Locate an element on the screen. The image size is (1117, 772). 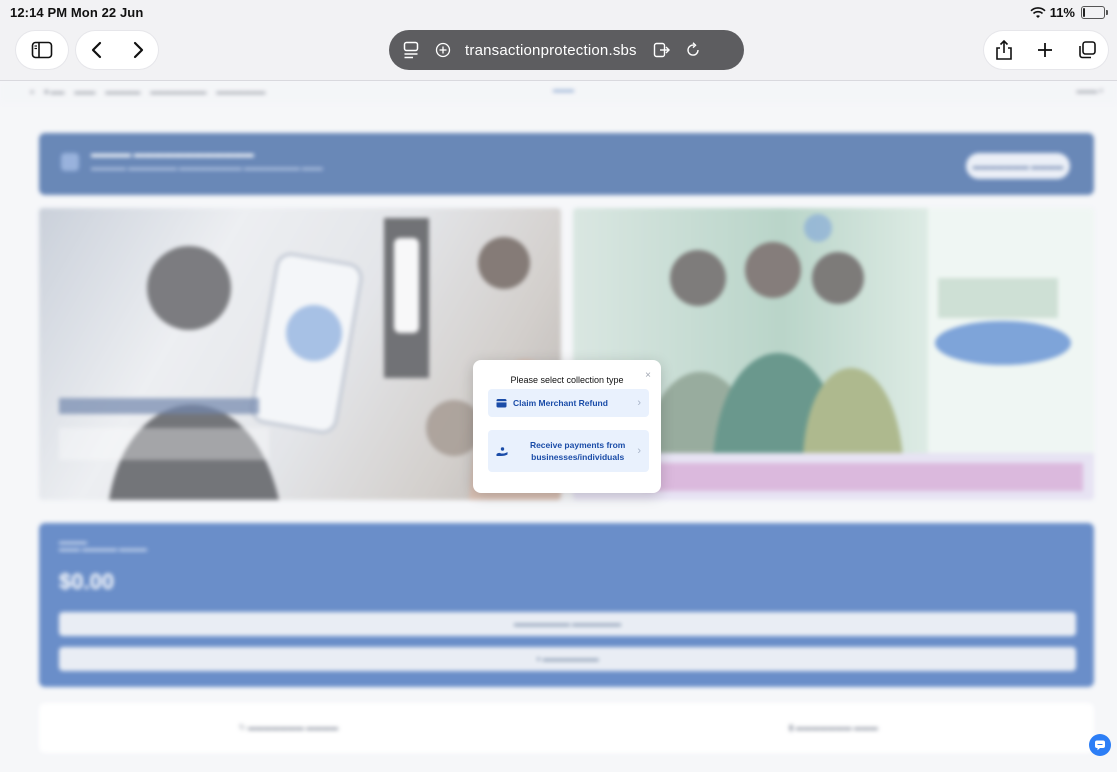
option-label: Claim Merchant Refund is located at coordinates (560, 403).